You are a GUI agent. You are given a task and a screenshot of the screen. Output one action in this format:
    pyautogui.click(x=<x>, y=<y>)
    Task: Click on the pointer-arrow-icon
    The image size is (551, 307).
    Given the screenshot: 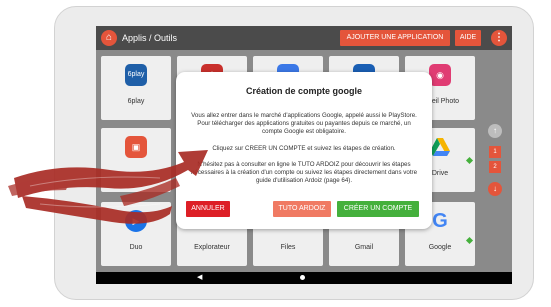 What is the action you would take?
    pyautogui.click(x=108, y=187)
    